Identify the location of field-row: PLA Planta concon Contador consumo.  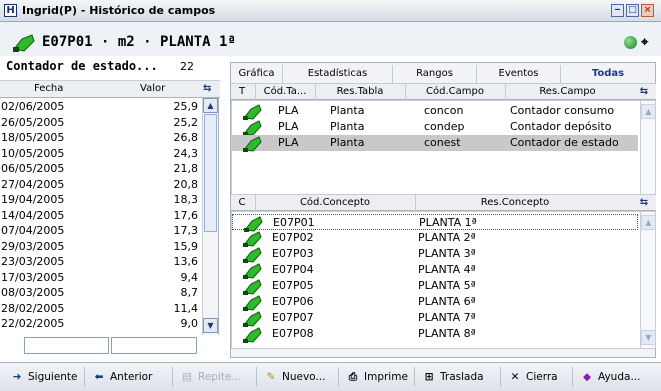
(435, 111).